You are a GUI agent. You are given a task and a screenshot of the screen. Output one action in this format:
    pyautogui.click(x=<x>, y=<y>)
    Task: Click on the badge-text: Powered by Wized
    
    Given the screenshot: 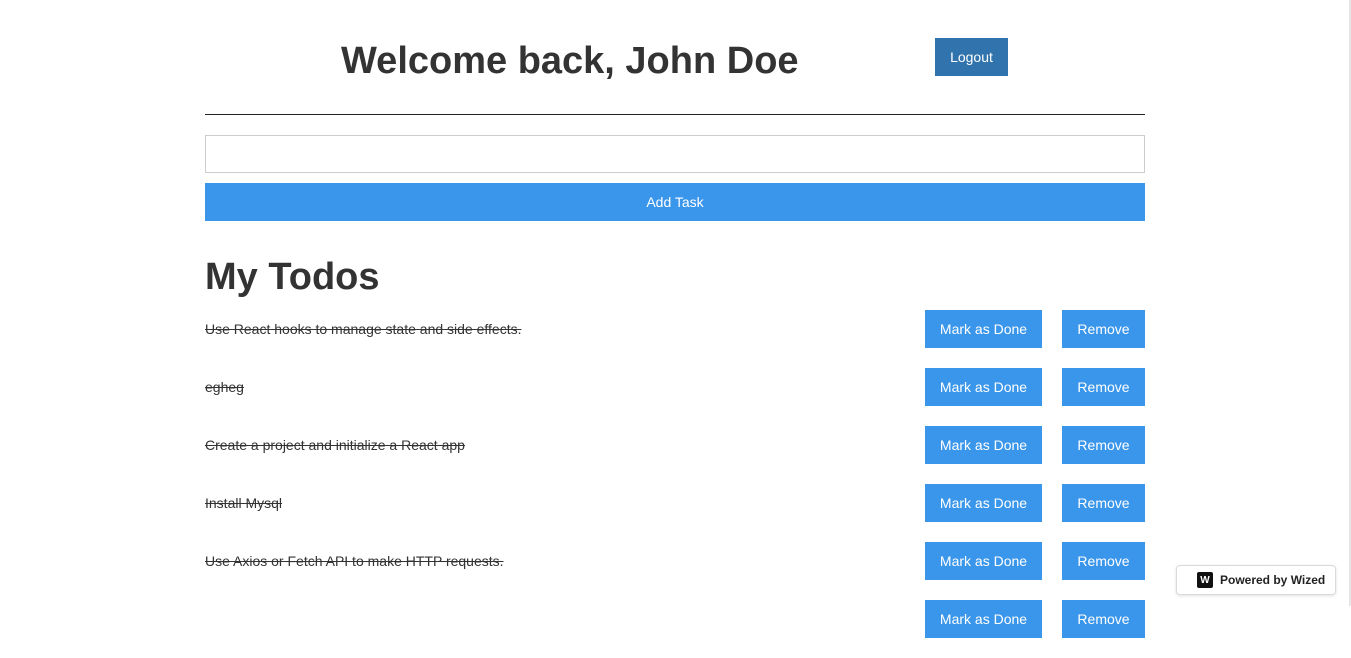 What is the action you would take?
    pyautogui.click(x=1273, y=580)
    